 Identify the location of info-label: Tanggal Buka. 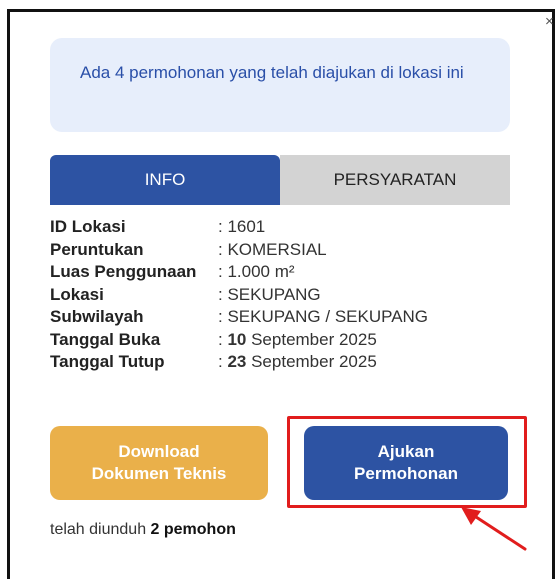
(105, 339).